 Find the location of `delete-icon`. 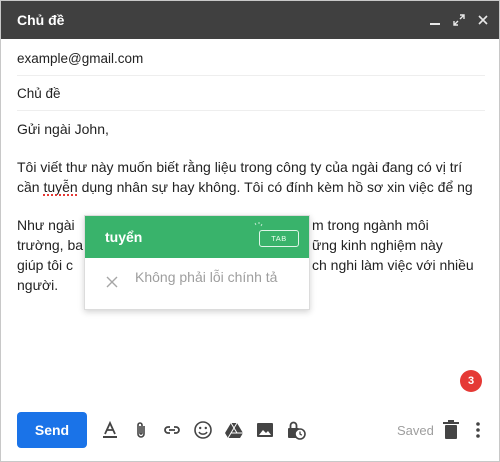

delete-icon is located at coordinates (451, 430).